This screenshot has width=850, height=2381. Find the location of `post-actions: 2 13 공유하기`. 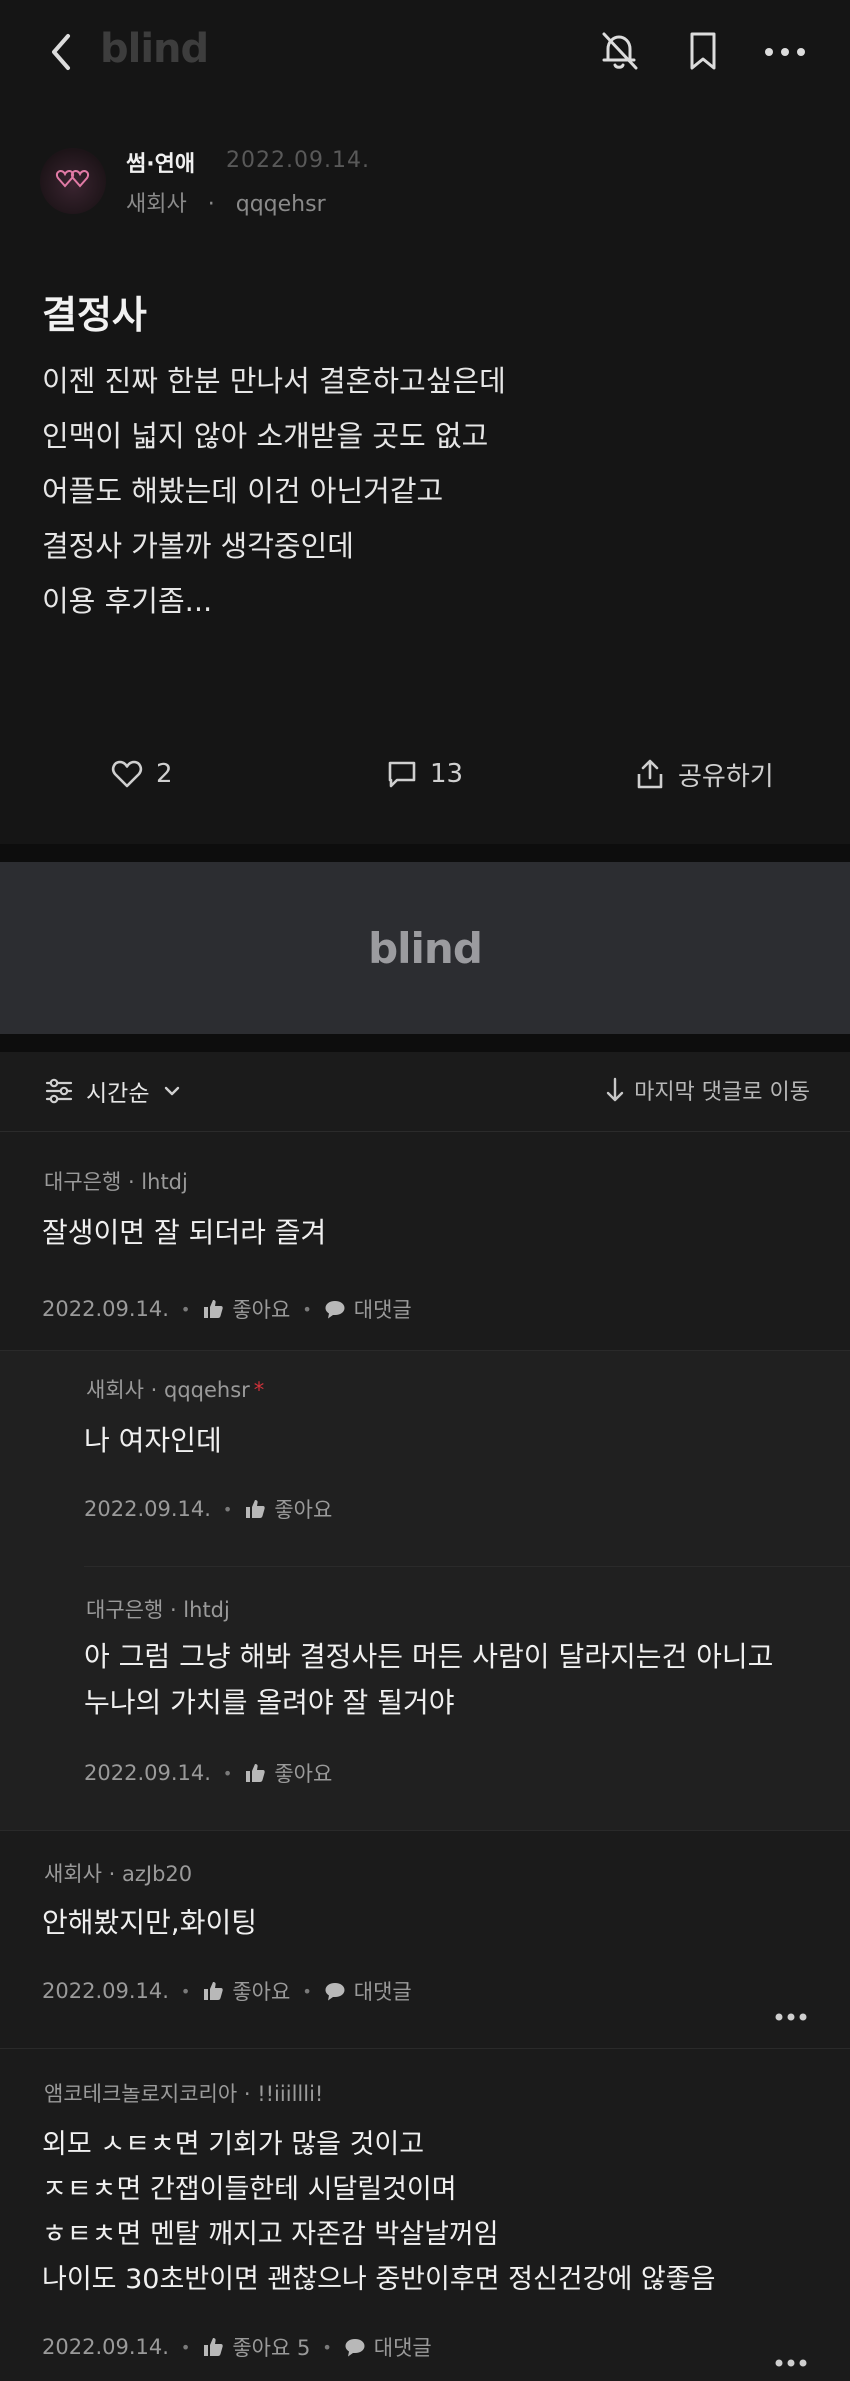

post-actions: 2 13 공유하기 is located at coordinates (425, 774).